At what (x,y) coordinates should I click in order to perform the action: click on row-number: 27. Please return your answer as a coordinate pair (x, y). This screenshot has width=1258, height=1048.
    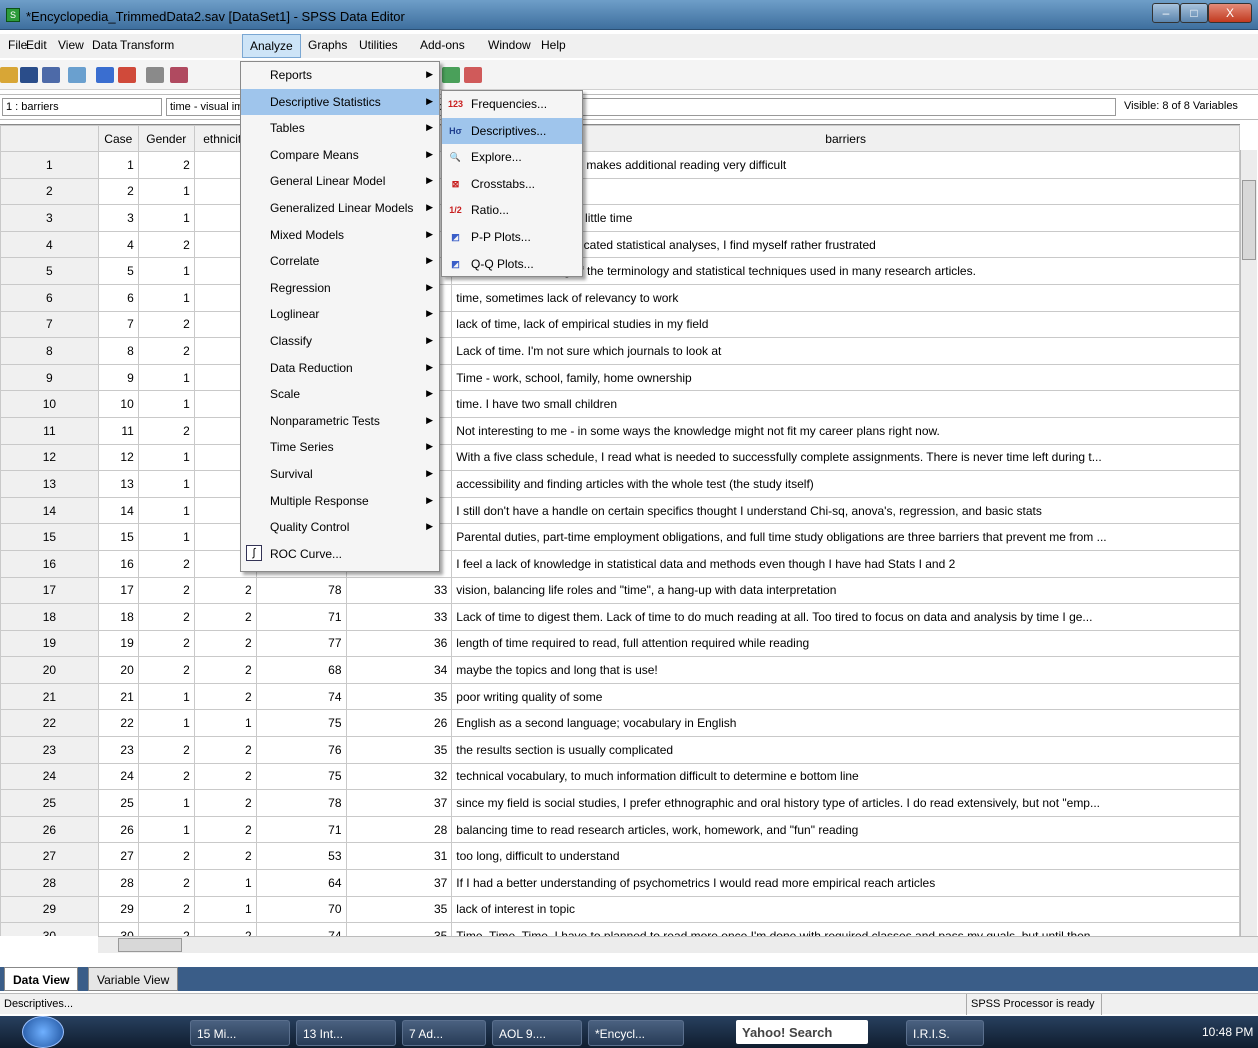
    Looking at the image, I should click on (49, 856).